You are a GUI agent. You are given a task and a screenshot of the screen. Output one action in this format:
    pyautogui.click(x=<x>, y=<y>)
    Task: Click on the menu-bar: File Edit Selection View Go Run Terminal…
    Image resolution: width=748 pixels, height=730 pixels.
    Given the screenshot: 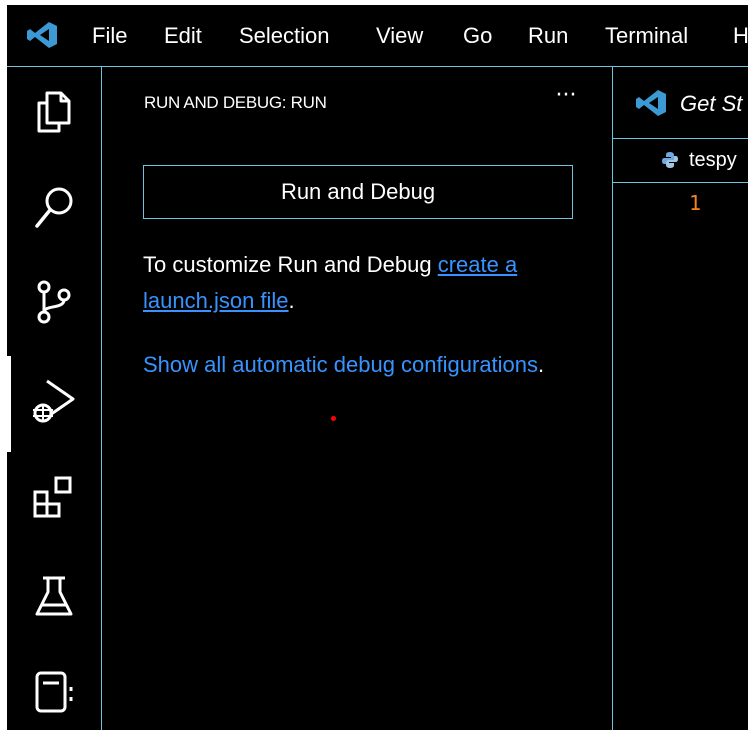 What is the action you would take?
    pyautogui.click(x=377, y=36)
    